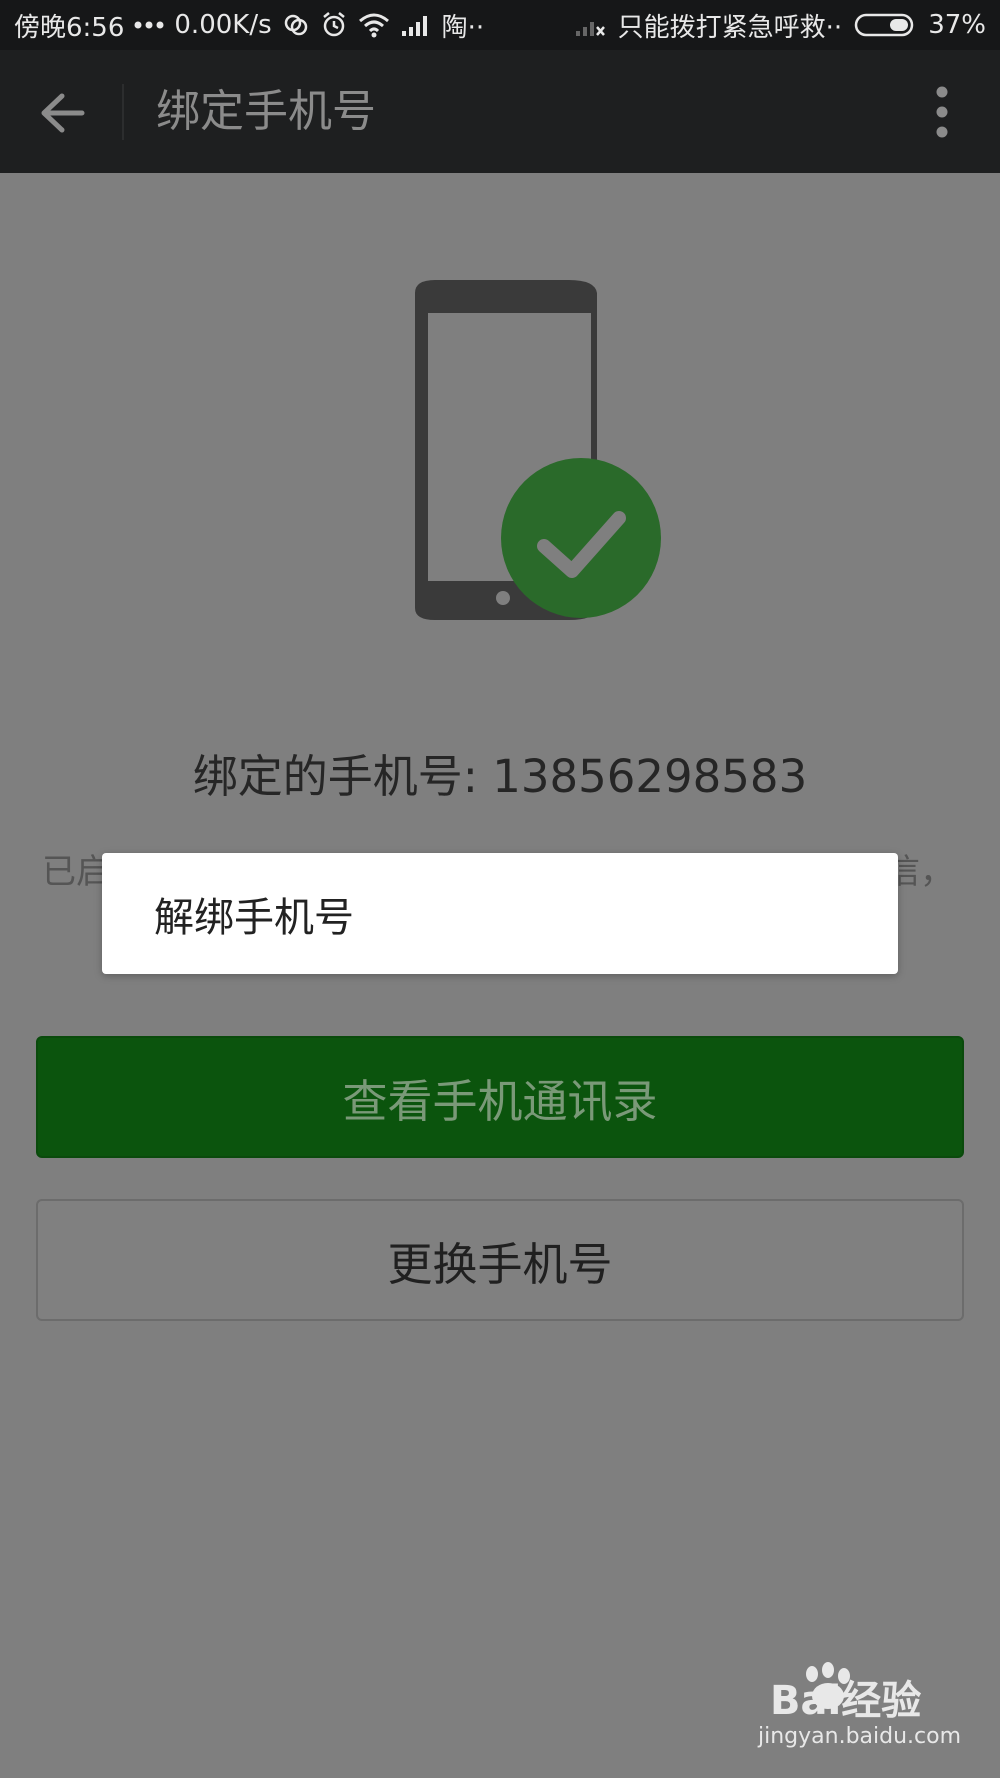  Describe the element at coordinates (846, 1701) in the screenshot. I see `watermark-brand: Bai经验` at that location.